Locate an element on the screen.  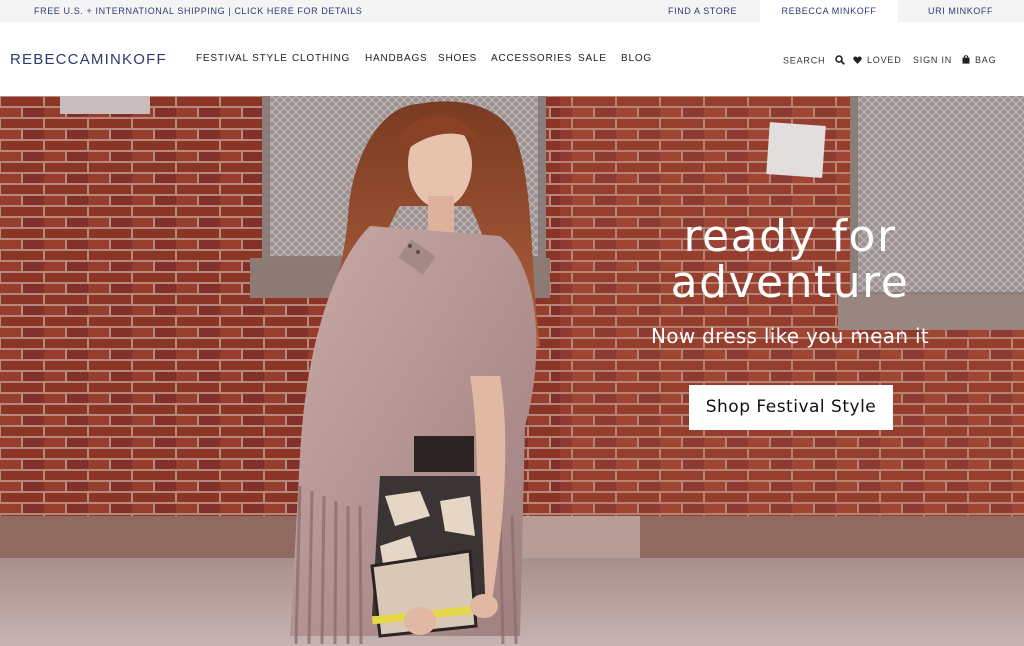
loved-link: LOVED is located at coordinates (877, 60).